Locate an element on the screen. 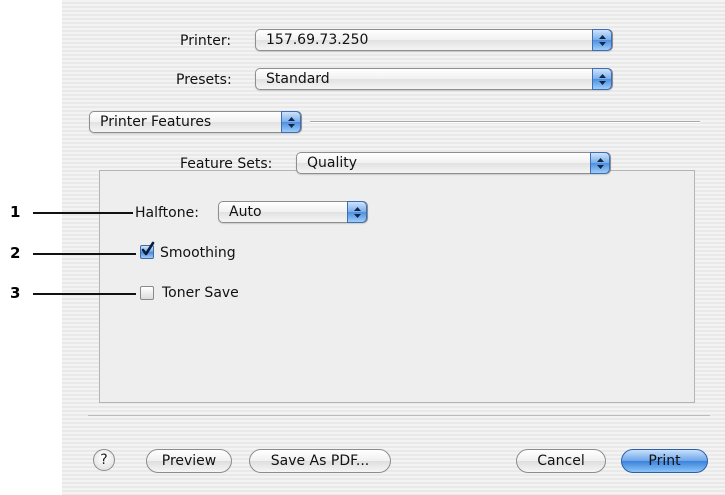  toner-save-checkbox is located at coordinates (147, 293).